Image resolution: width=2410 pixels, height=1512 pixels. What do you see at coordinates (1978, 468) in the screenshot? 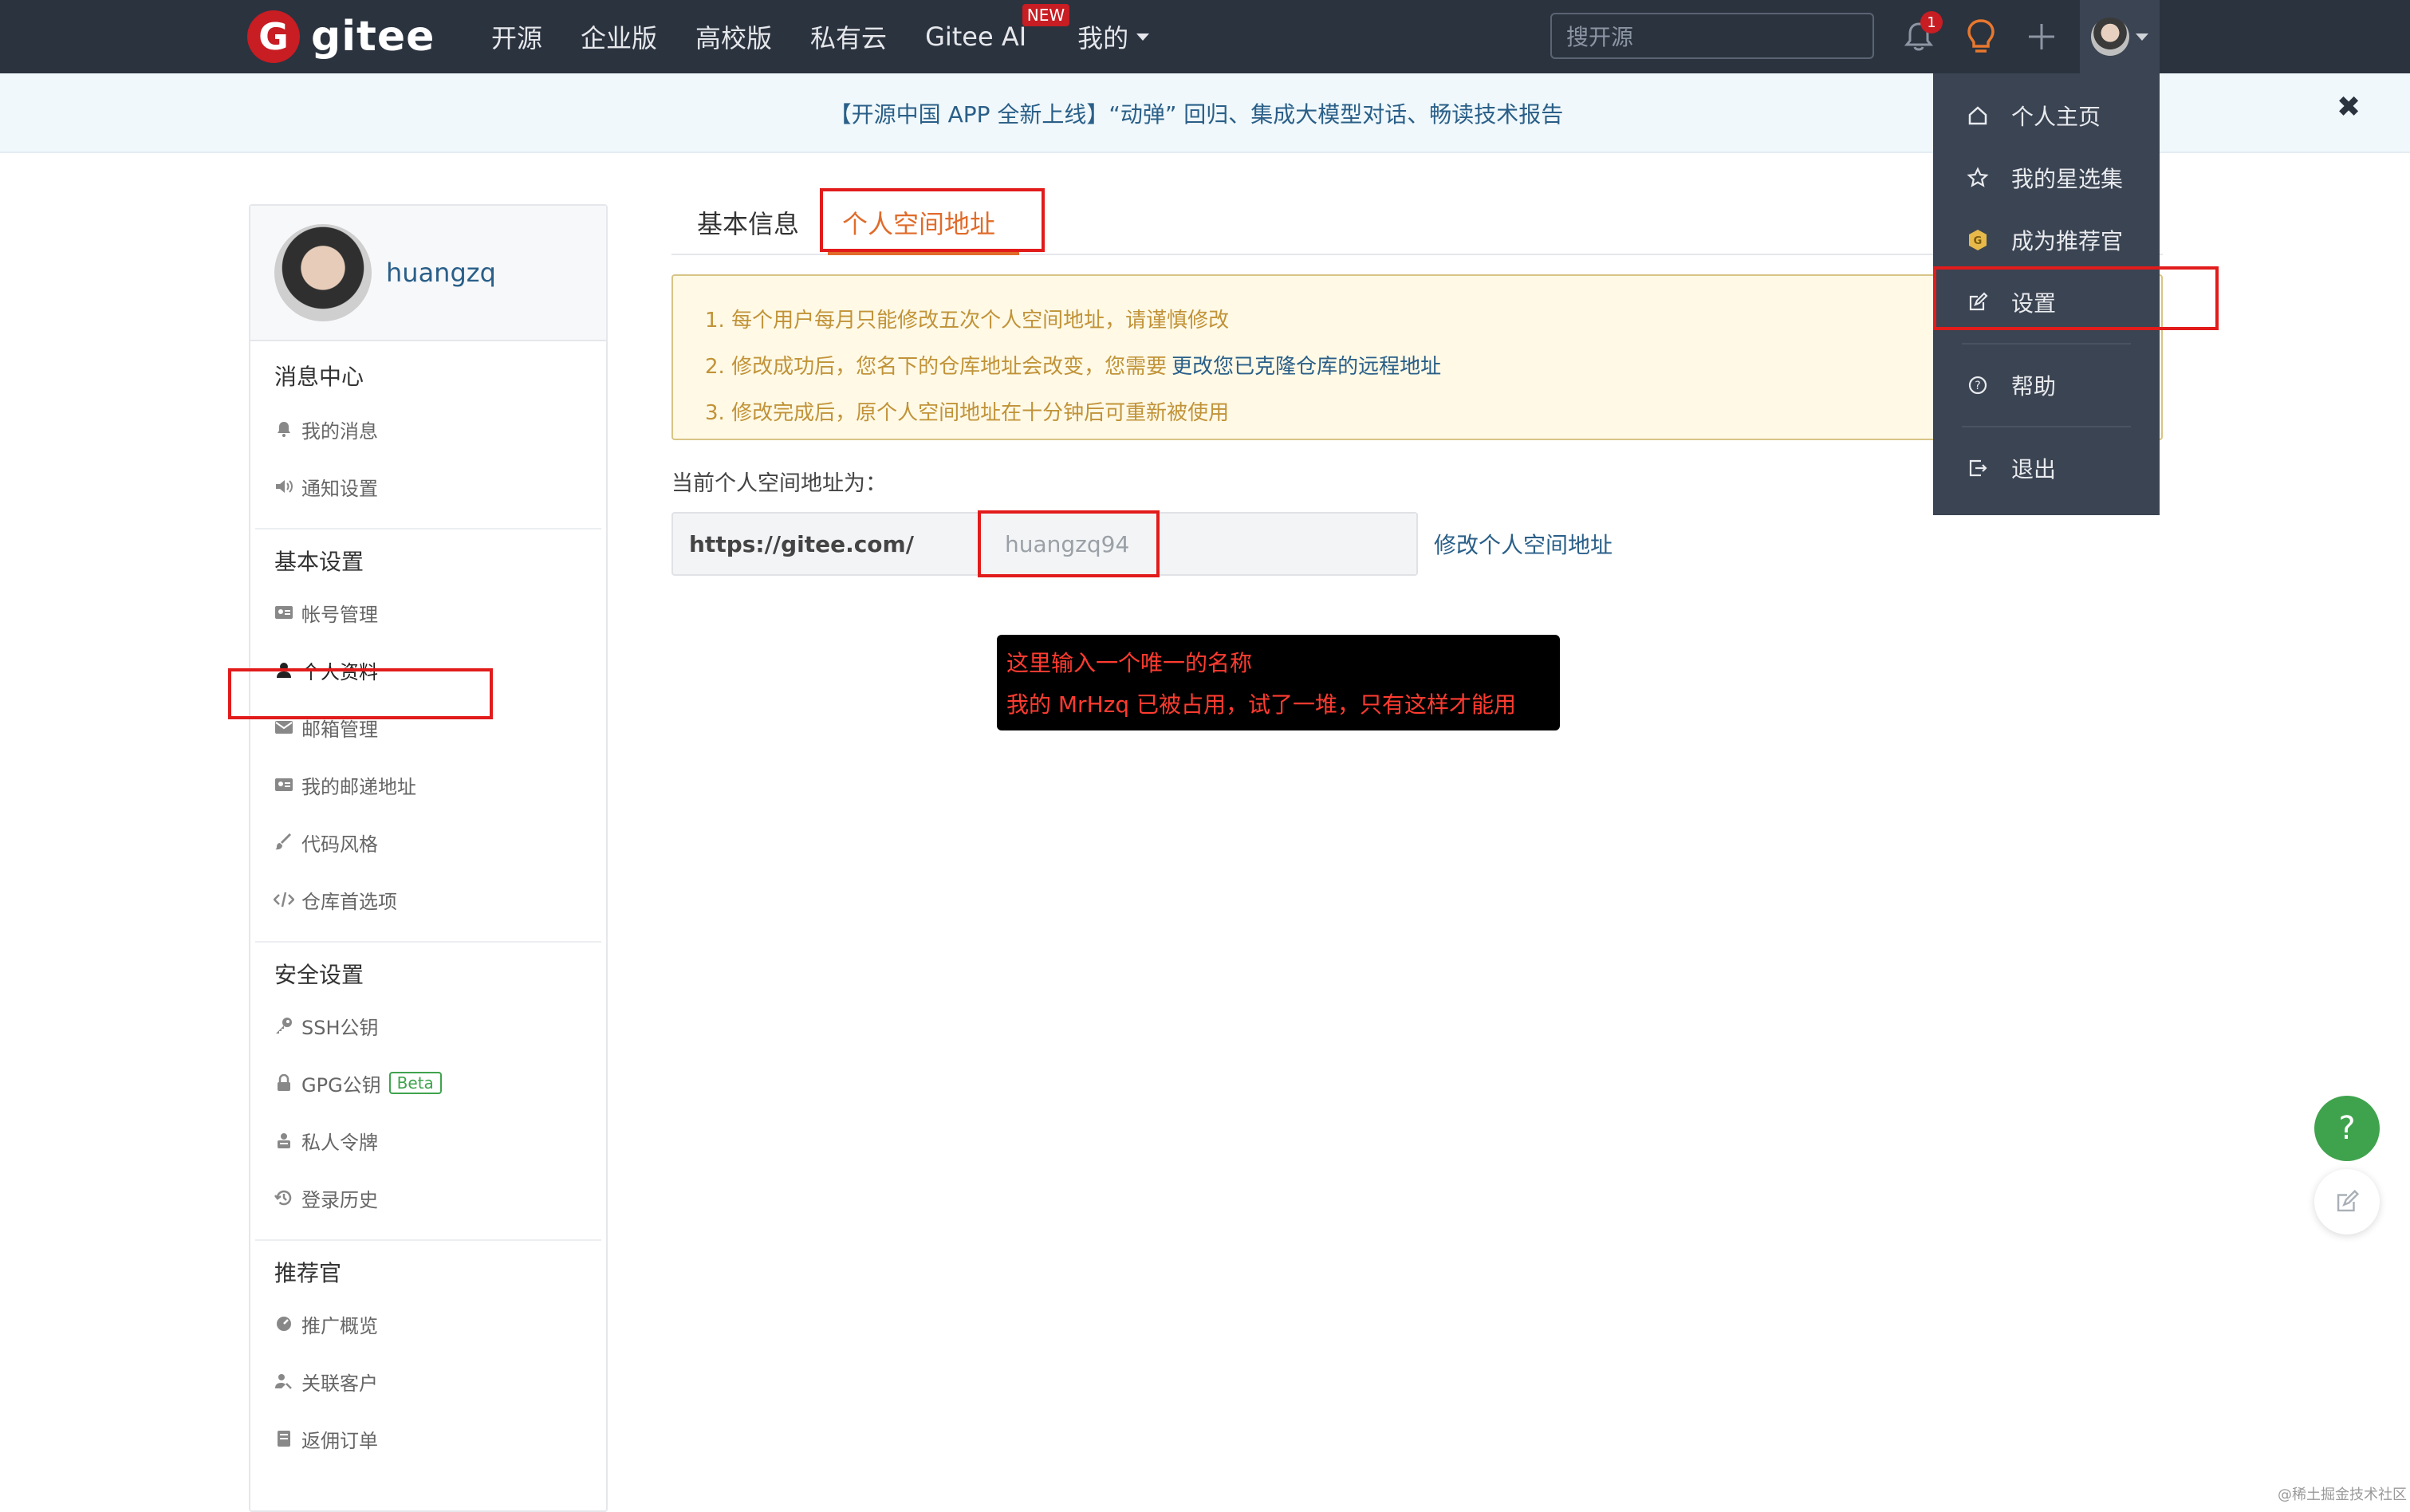
I see `logout-icon` at bounding box center [1978, 468].